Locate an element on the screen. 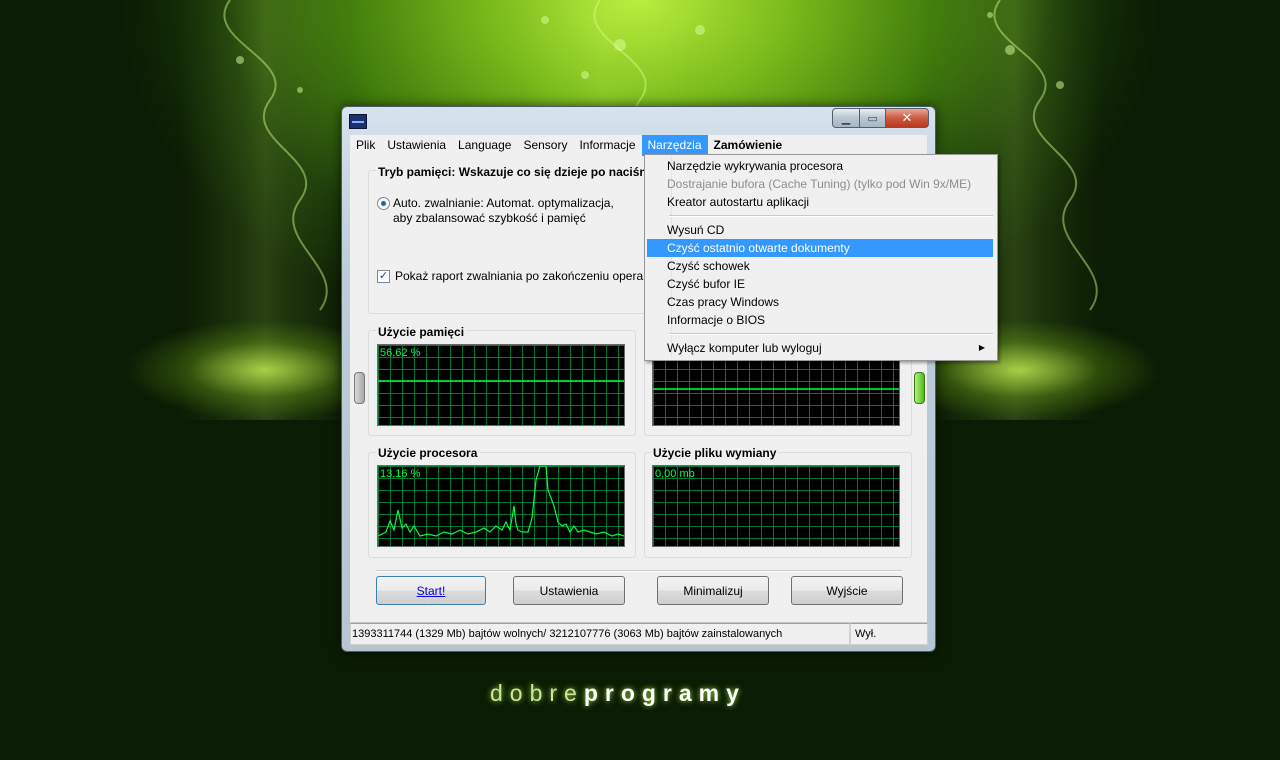 The image size is (1280, 760). swap-usage-title: Użycie pliku wymiany is located at coordinates (715, 453).